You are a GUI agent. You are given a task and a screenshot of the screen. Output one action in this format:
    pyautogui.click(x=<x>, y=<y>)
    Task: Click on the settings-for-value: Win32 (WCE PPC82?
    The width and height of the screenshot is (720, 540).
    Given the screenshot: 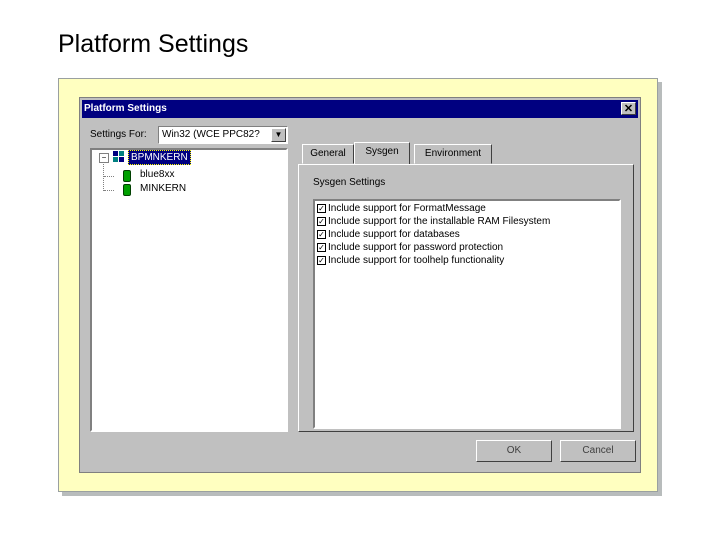 What is the action you would take?
    pyautogui.click(x=211, y=134)
    